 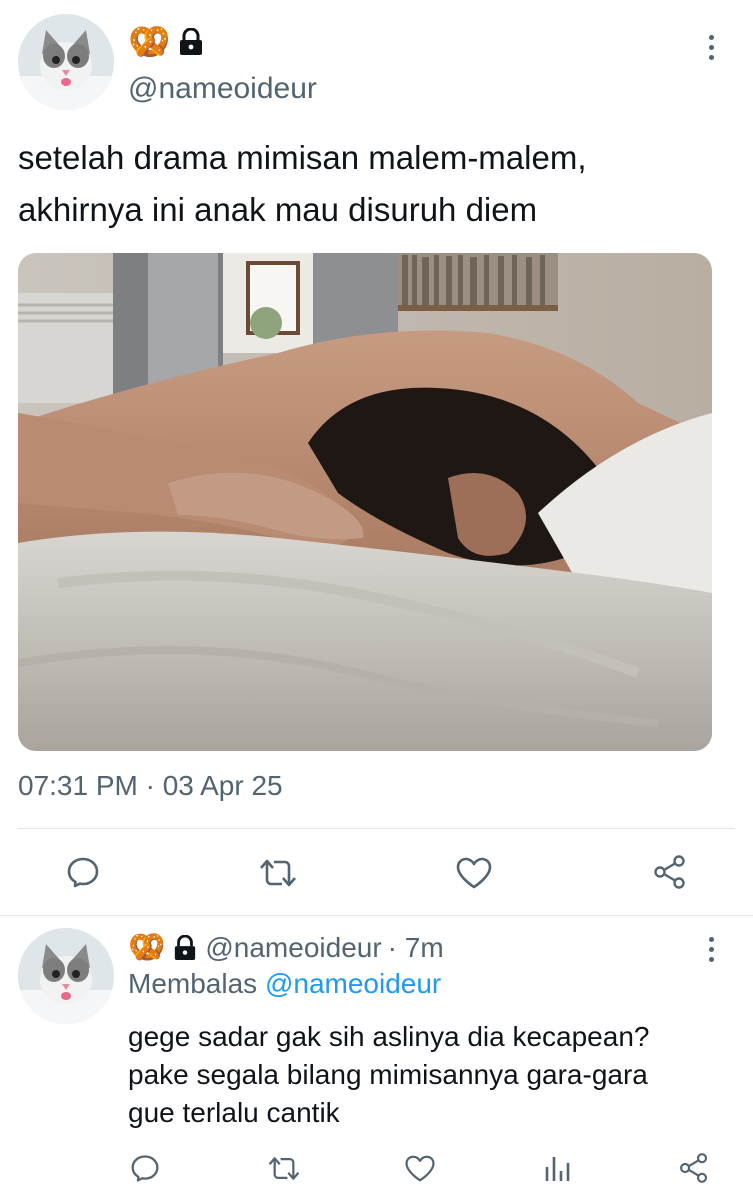 What do you see at coordinates (234, 1112) in the screenshot?
I see `reply-text-line: gue terlalu cantik` at bounding box center [234, 1112].